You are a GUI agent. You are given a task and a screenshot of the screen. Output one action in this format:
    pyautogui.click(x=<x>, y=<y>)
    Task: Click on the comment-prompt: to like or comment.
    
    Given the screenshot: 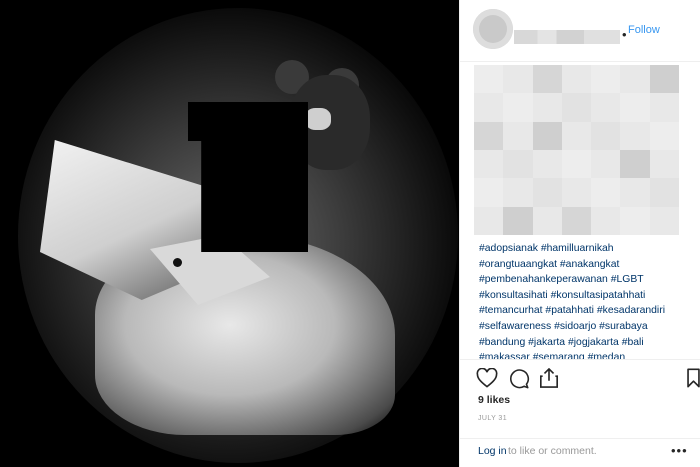 What is the action you would take?
    pyautogui.click(x=552, y=451)
    